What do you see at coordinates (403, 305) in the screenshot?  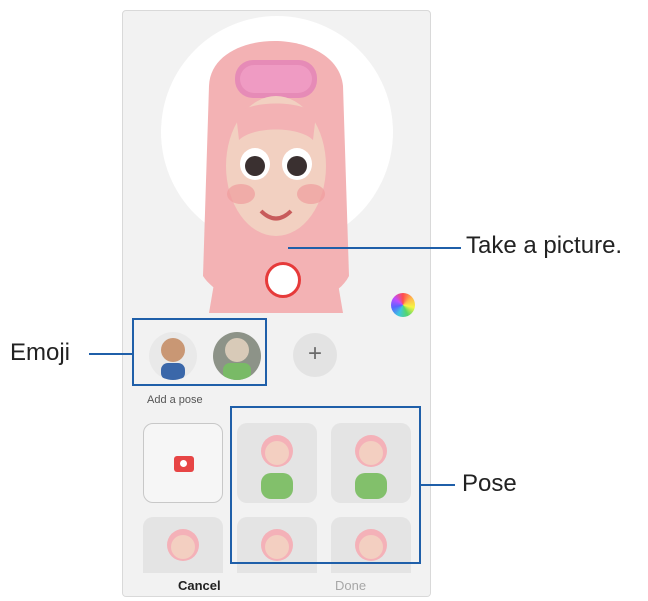 I see `color-palette-button` at bounding box center [403, 305].